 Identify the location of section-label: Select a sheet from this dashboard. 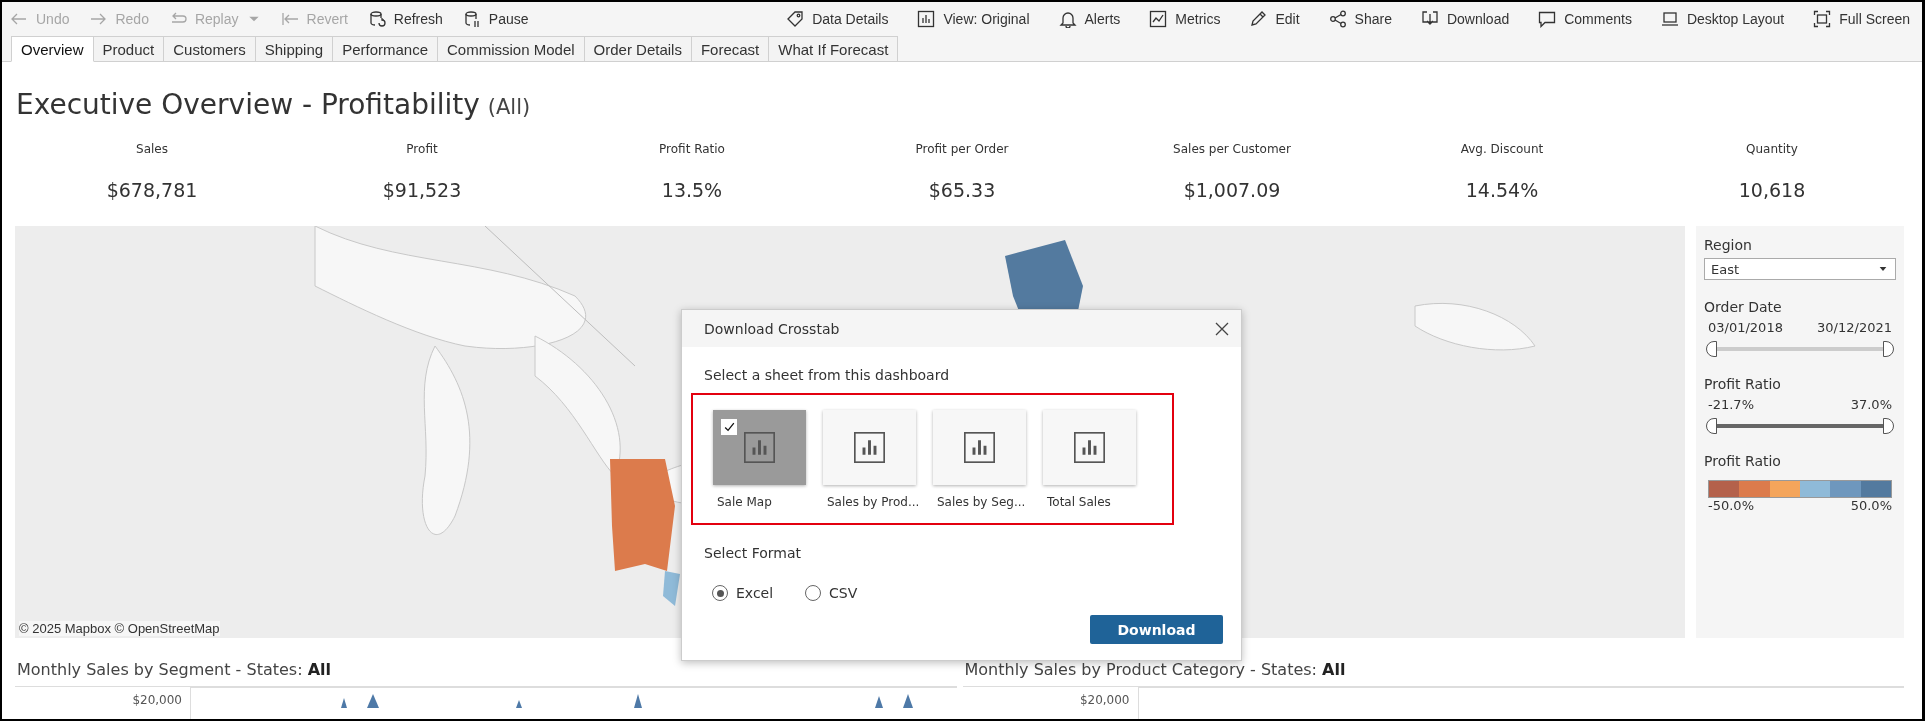
(827, 375).